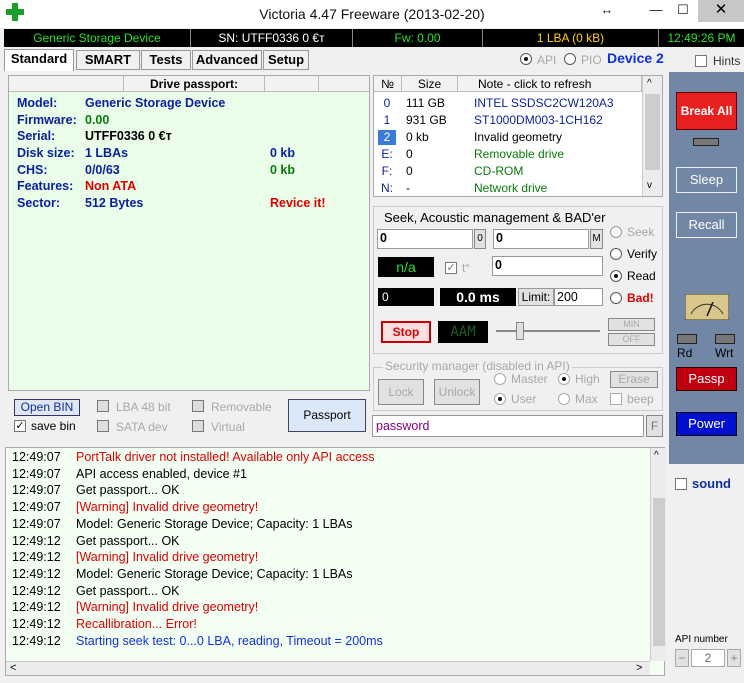 This screenshot has height=683, width=744. I want to click on passport-sector: 512 Bytes, so click(114, 203).